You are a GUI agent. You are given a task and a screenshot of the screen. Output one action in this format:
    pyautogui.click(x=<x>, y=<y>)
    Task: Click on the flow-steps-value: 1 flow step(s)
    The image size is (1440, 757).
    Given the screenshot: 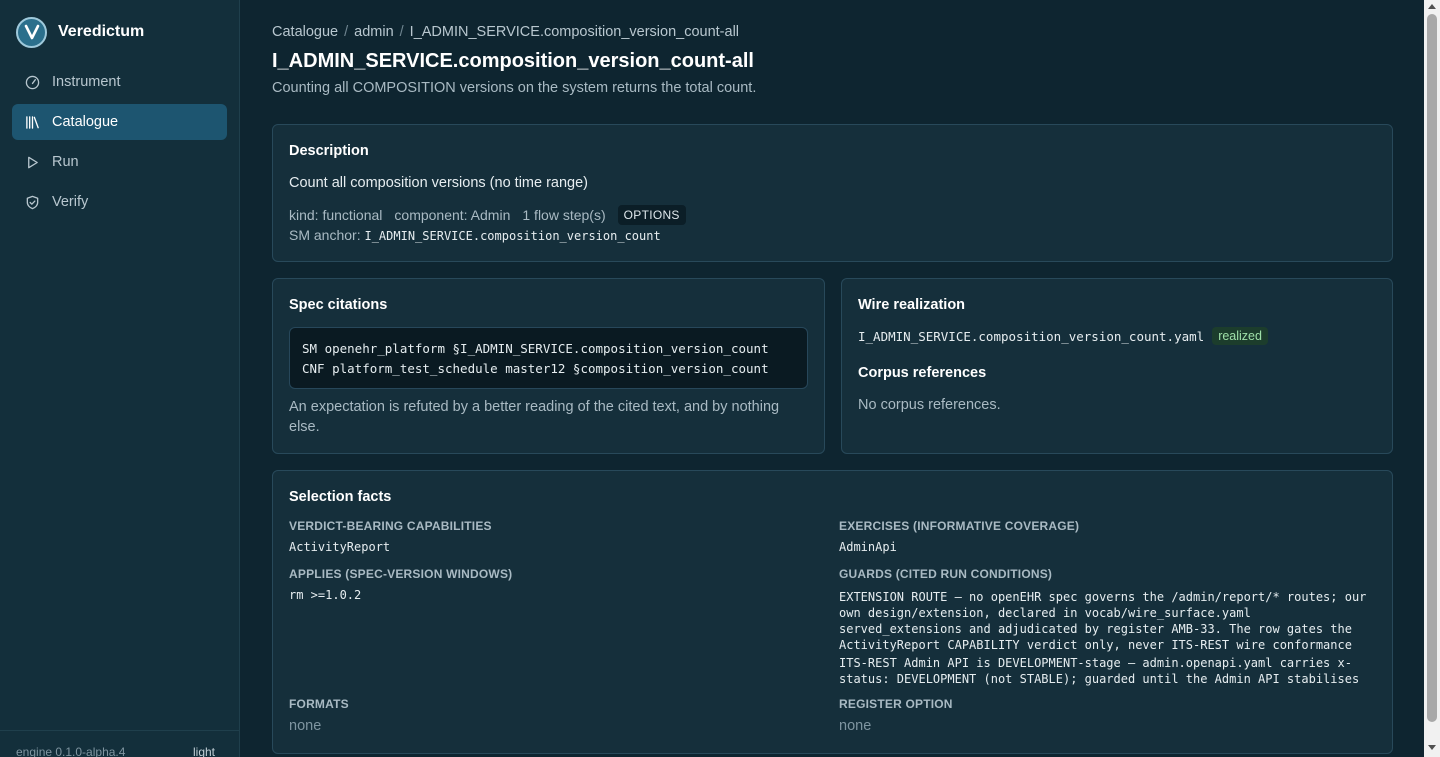 What is the action you would take?
    pyautogui.click(x=564, y=215)
    